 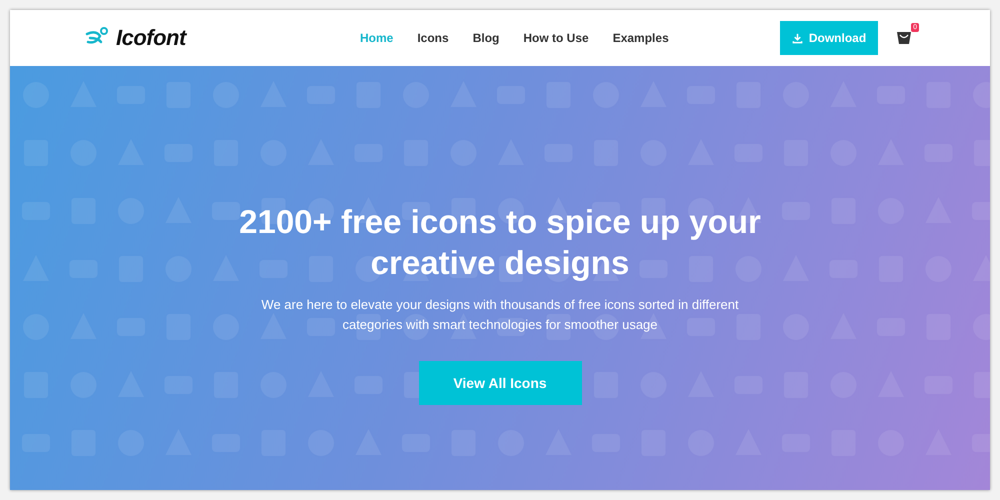 I want to click on nav-link: Icons, so click(x=433, y=38).